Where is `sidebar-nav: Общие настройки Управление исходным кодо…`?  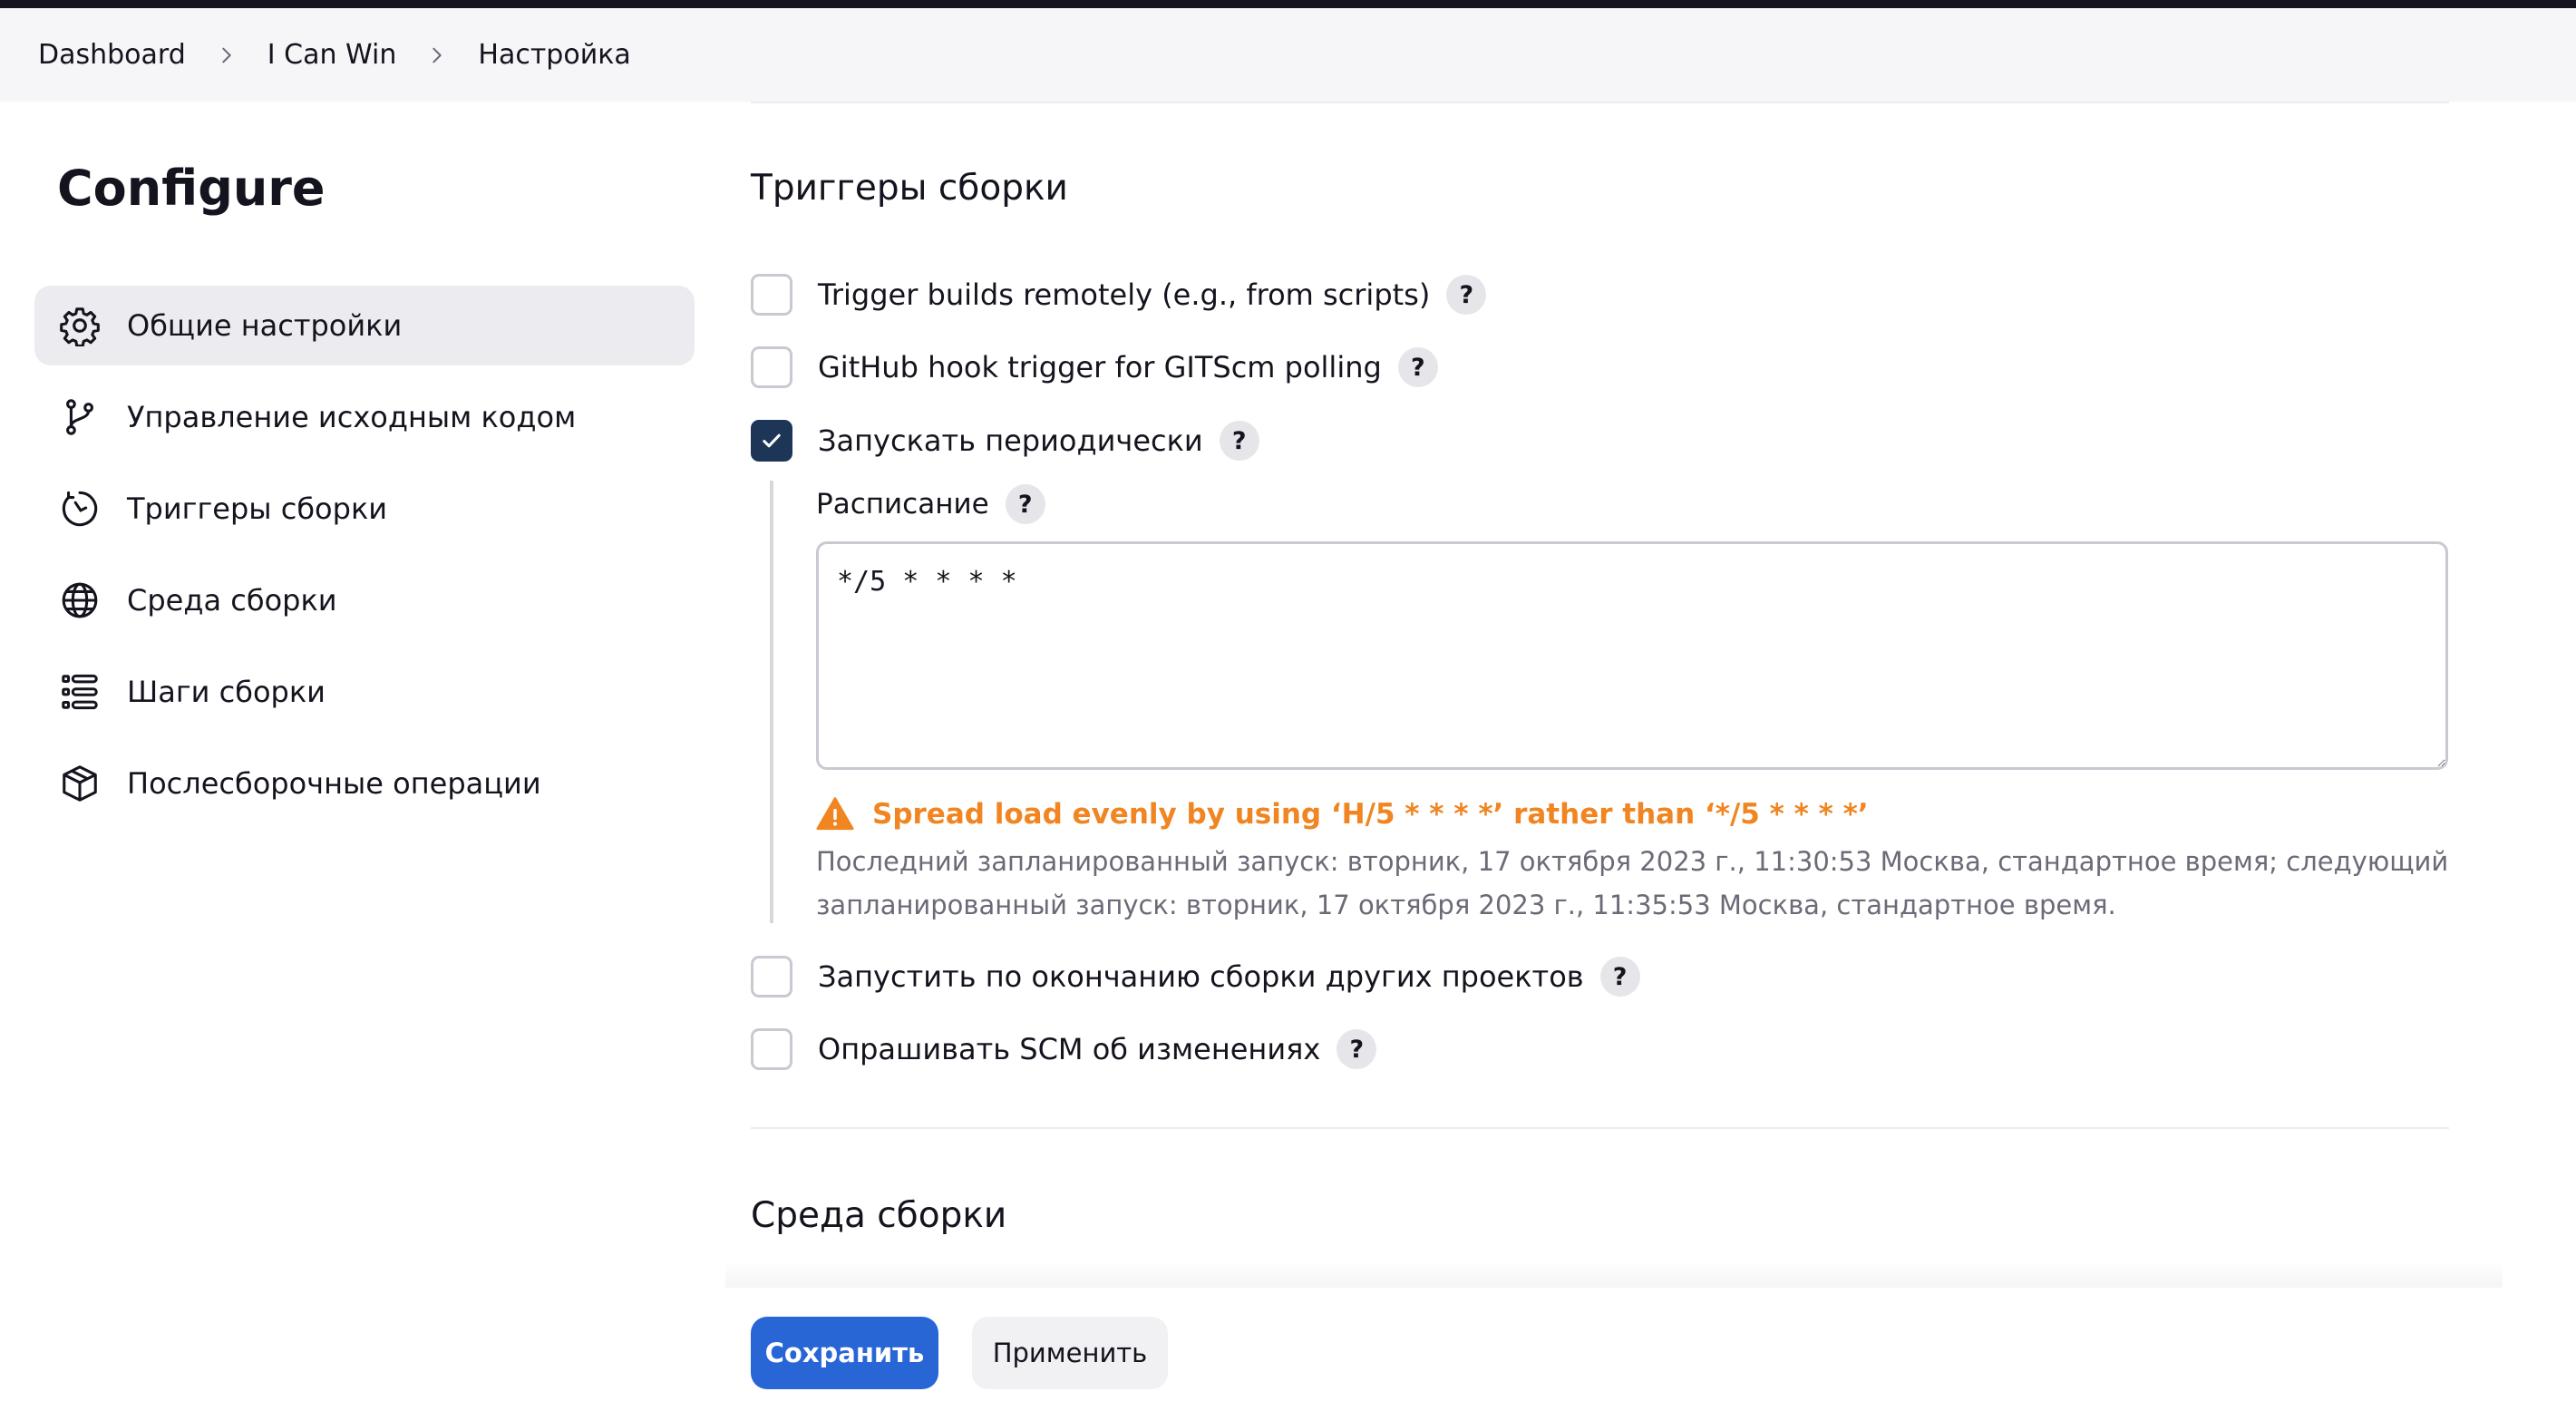
sidebar-nav: Общие настройки Управление исходным кодо… is located at coordinates (364, 560).